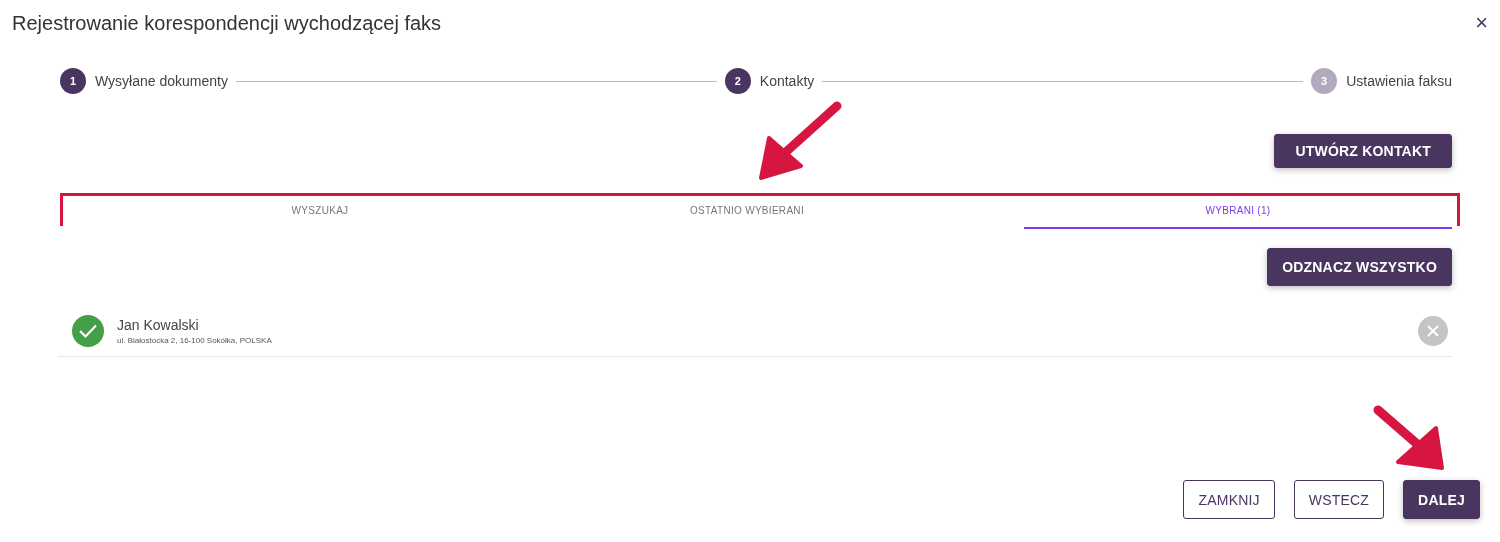 The height and width of the screenshot is (542, 1500). I want to click on checked-icon, so click(88, 331).